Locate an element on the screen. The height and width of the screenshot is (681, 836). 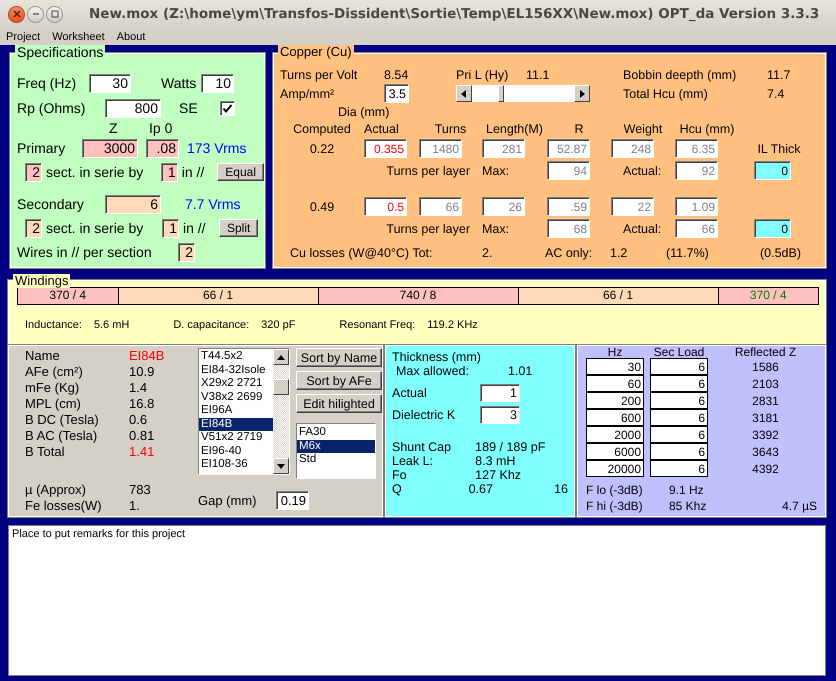
frequency-field: 60 is located at coordinates (615, 383).